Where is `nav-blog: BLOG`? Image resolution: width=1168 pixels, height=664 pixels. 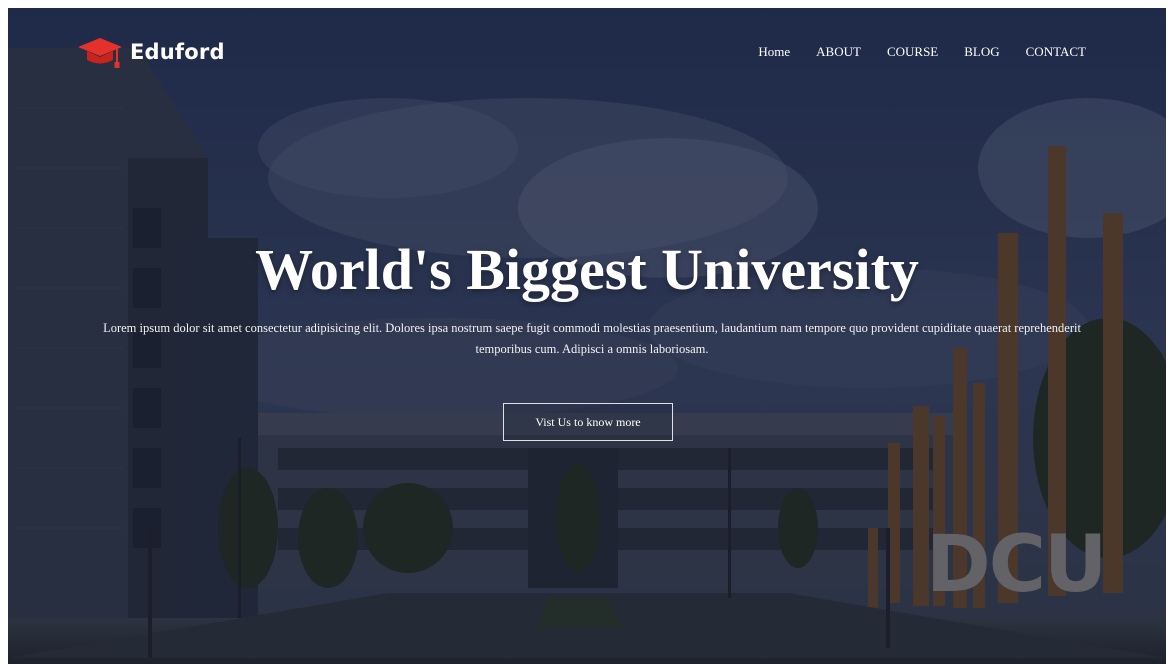
nav-blog: BLOG is located at coordinates (981, 52).